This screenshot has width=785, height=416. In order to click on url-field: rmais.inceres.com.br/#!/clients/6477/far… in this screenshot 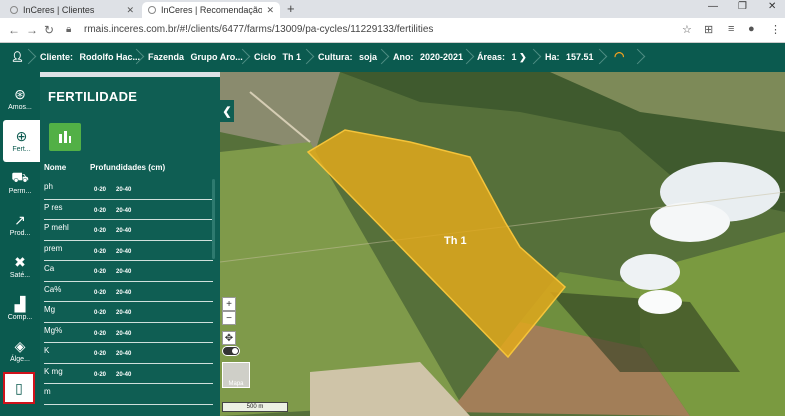, I will do `click(258, 29)`.